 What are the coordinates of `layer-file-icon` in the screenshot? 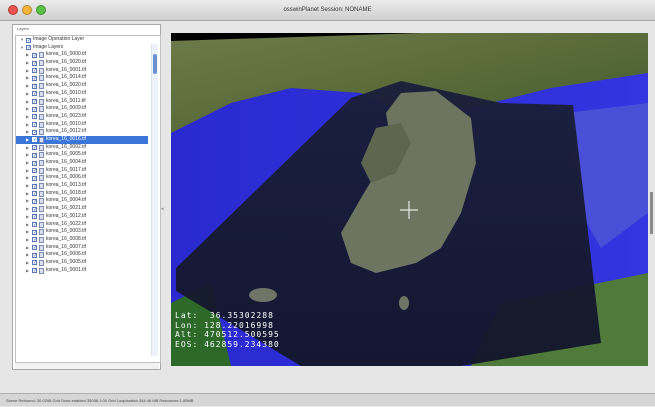 It's located at (41, 193).